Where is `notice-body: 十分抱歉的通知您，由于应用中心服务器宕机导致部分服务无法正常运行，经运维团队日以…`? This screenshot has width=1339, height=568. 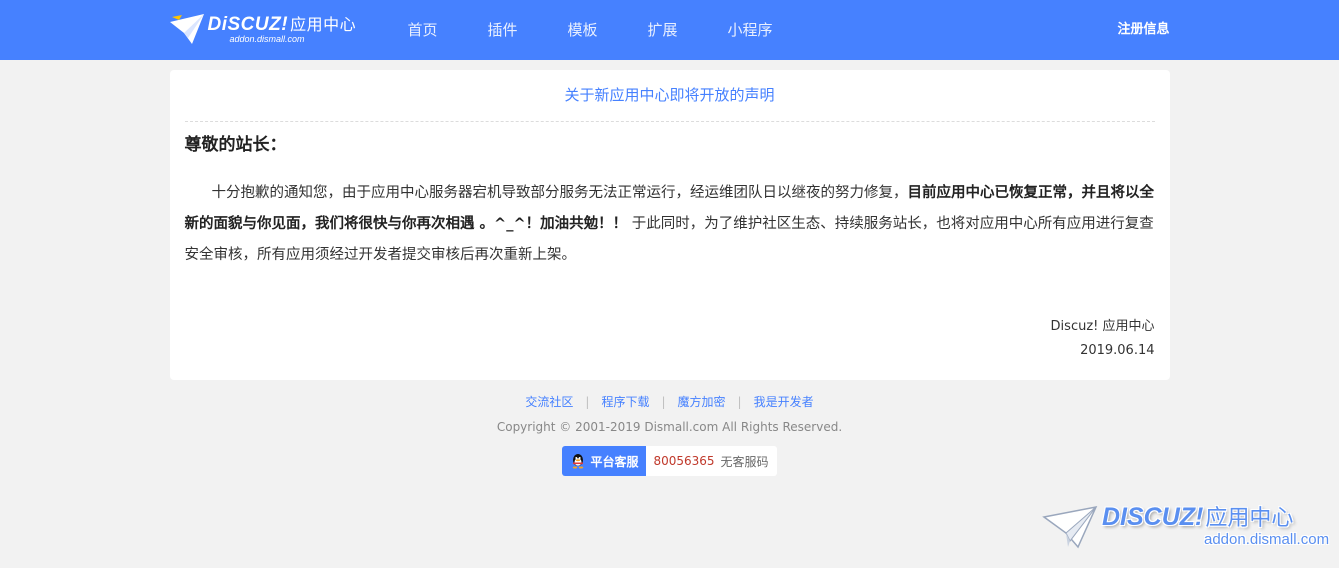 notice-body: 十分抱歉的通知您，由于应用中心服务器宕机导致部分服务无法正常运行，经运维团队日以… is located at coordinates (670, 224).